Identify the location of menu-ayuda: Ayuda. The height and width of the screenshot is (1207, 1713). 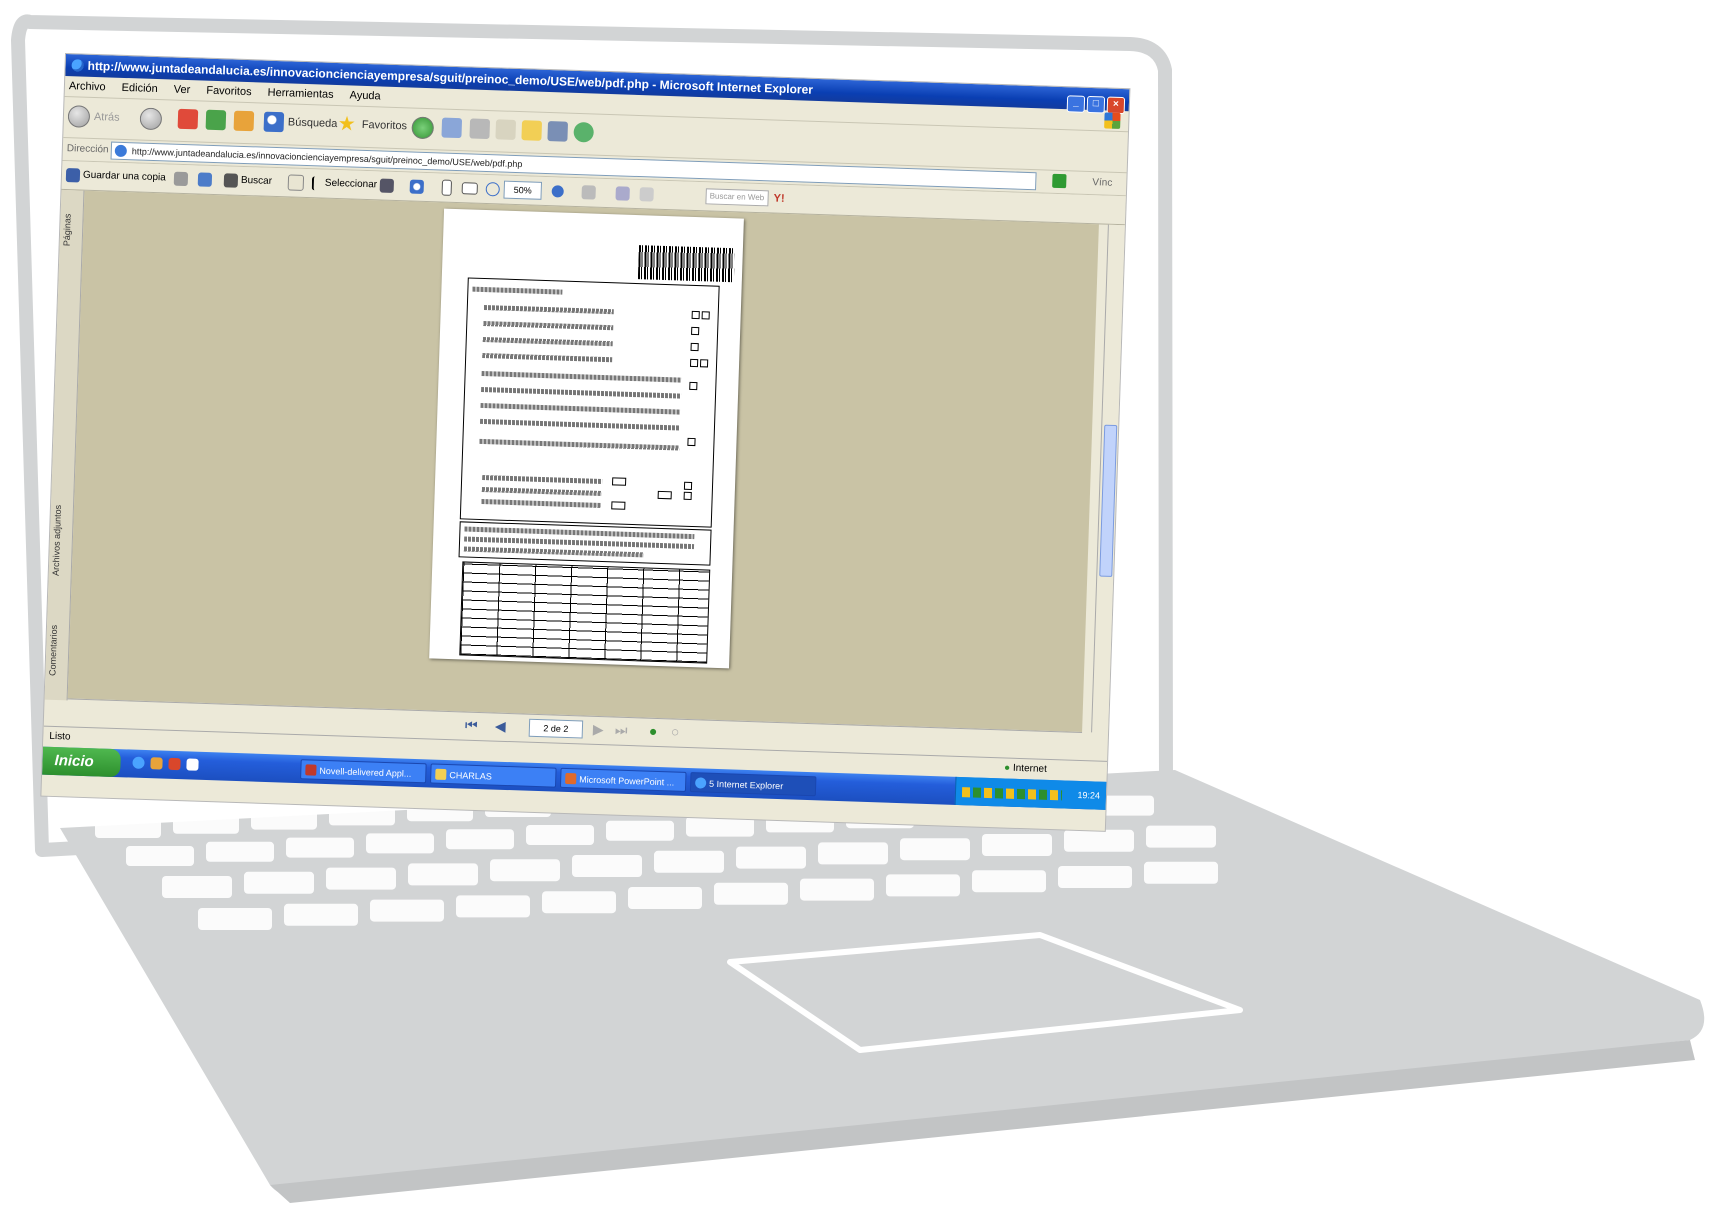
(364, 95).